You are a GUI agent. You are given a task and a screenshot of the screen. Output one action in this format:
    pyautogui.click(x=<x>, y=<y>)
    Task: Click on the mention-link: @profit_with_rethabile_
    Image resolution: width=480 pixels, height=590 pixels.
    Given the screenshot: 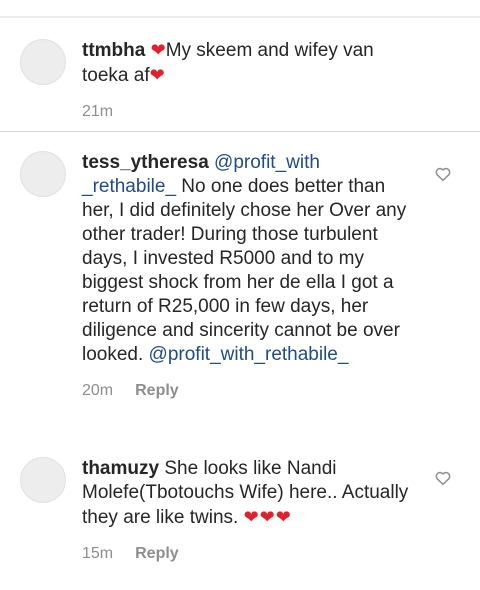 What is the action you would take?
    pyautogui.click(x=249, y=354)
    